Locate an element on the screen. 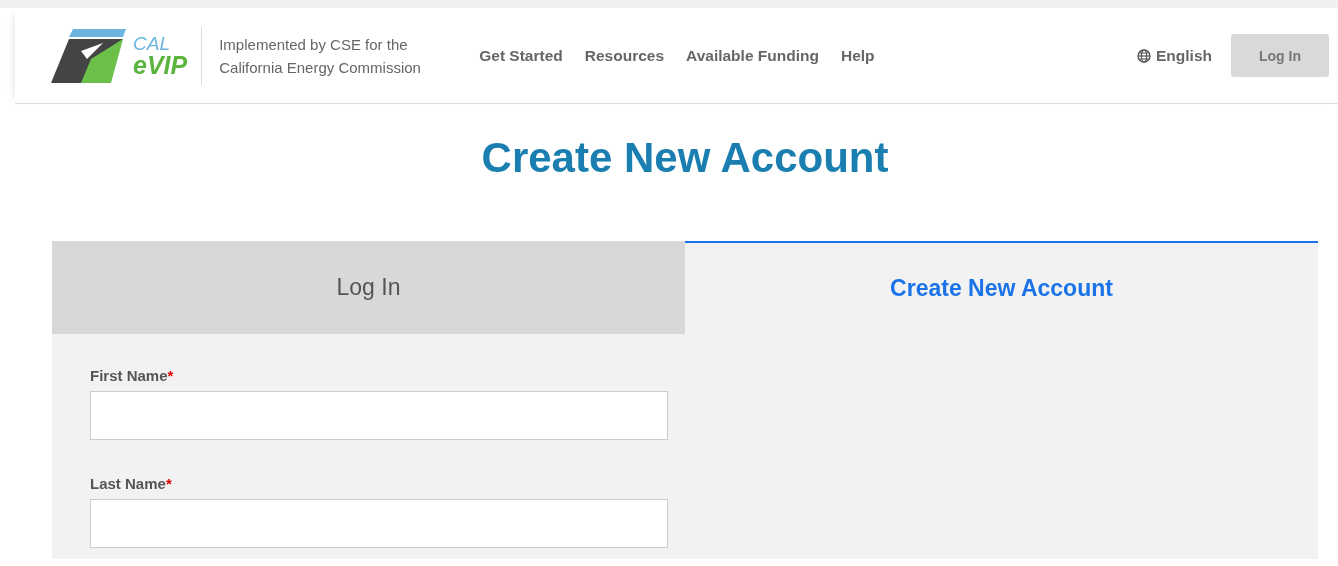 This screenshot has width=1338, height=566. tab: Log In is located at coordinates (368, 287).